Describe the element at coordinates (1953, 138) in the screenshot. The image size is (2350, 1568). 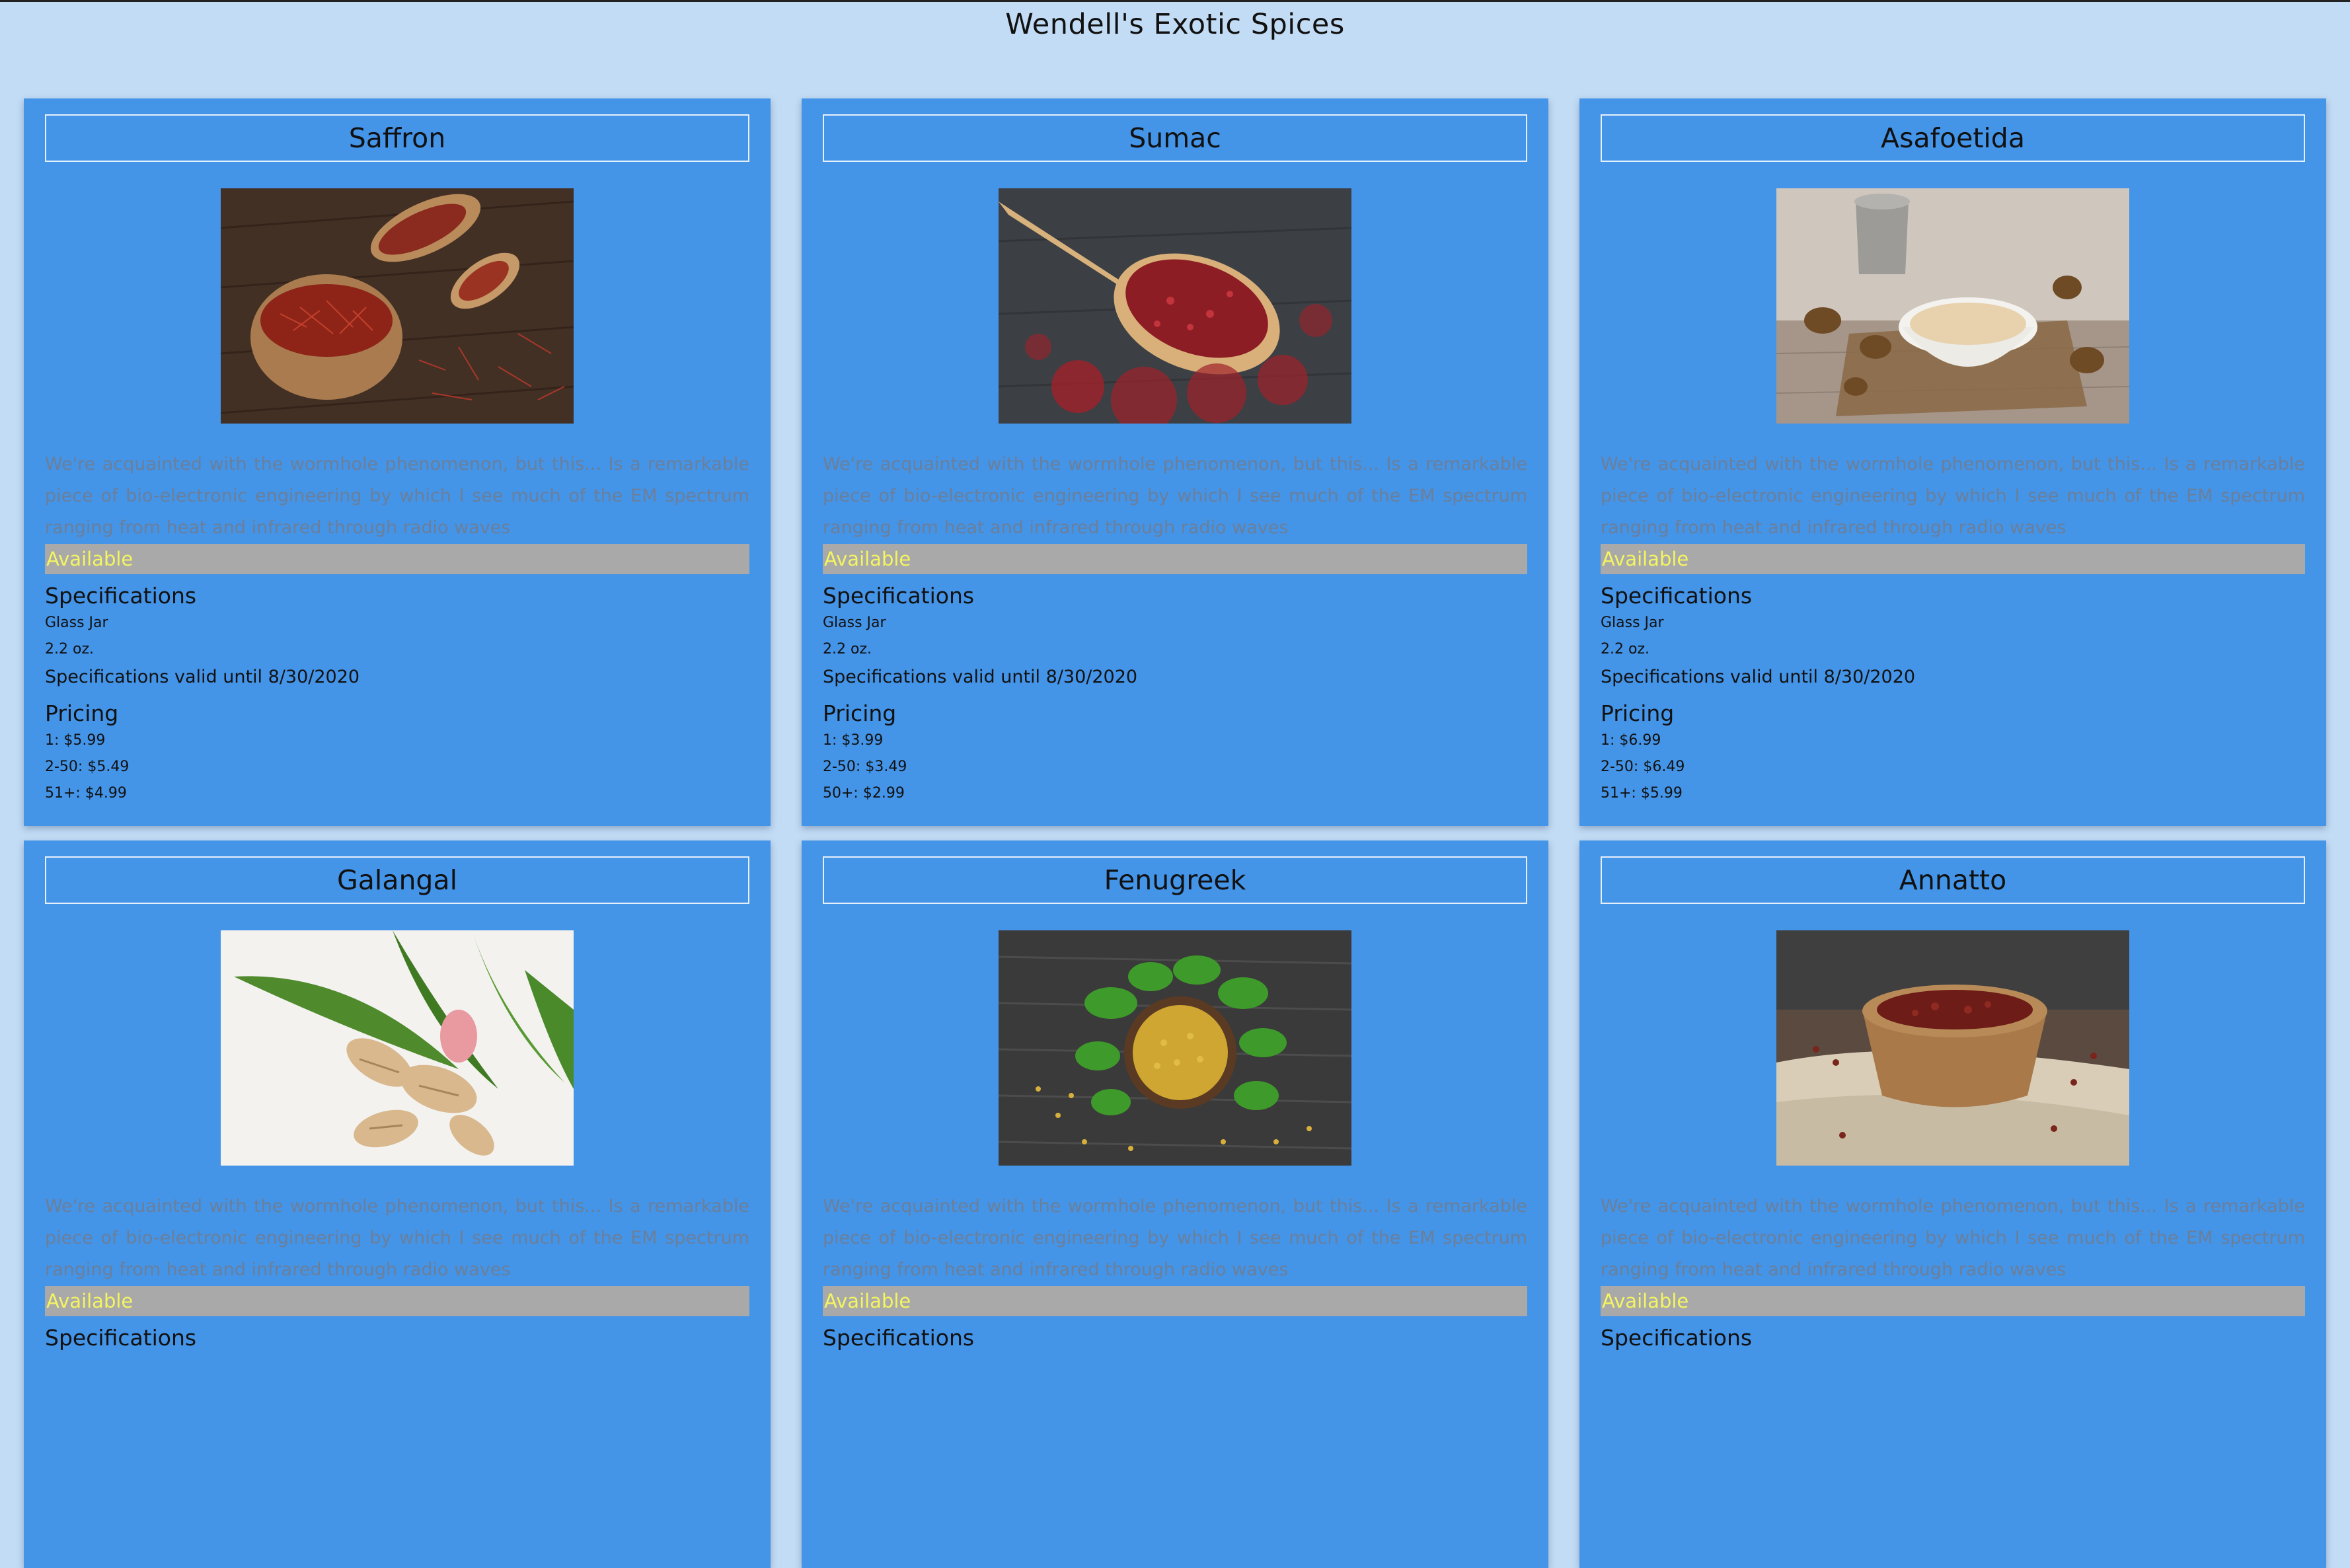
I see `product-name: Asafoetida` at that location.